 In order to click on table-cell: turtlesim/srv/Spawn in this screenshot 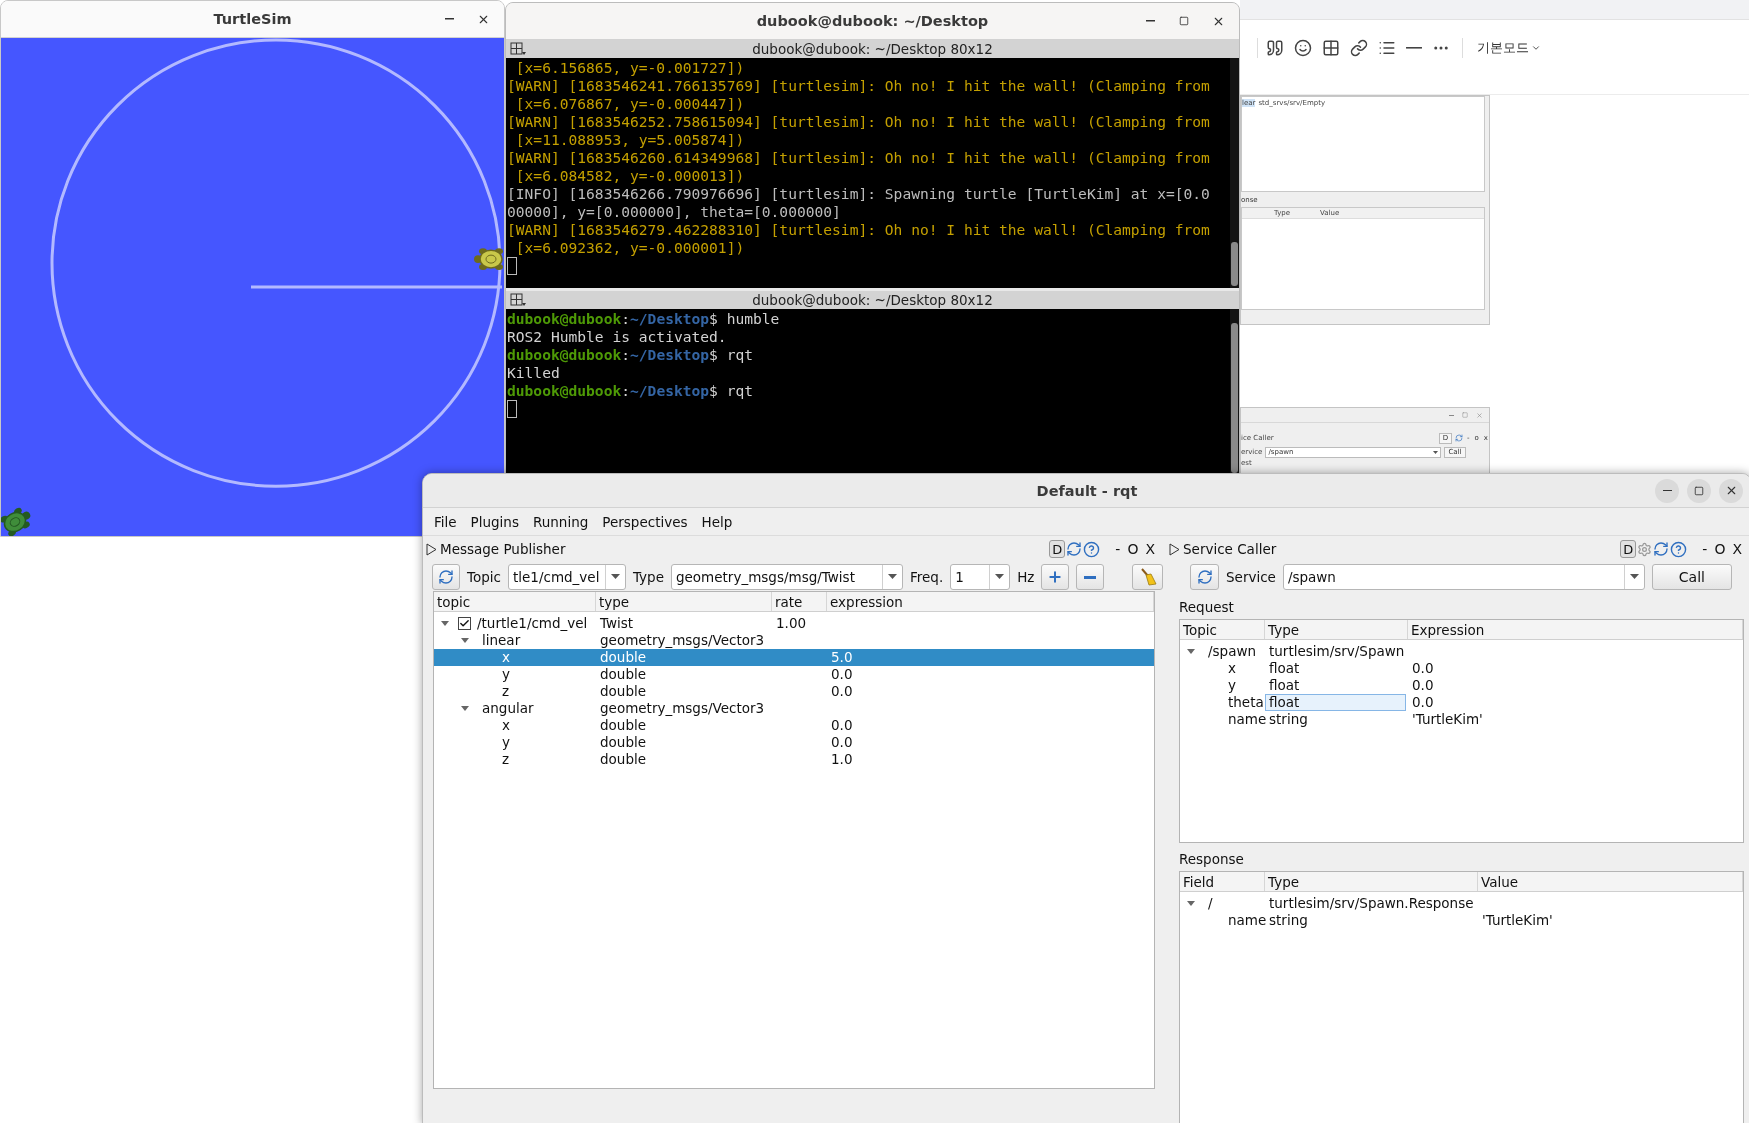, I will do `click(1335, 651)`.